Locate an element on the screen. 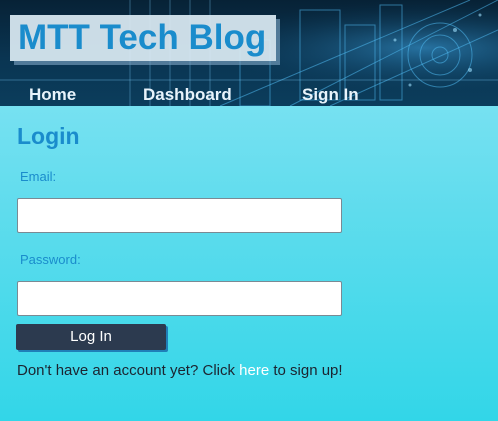 This screenshot has height=421, width=498. page-title: Login is located at coordinates (48, 136).